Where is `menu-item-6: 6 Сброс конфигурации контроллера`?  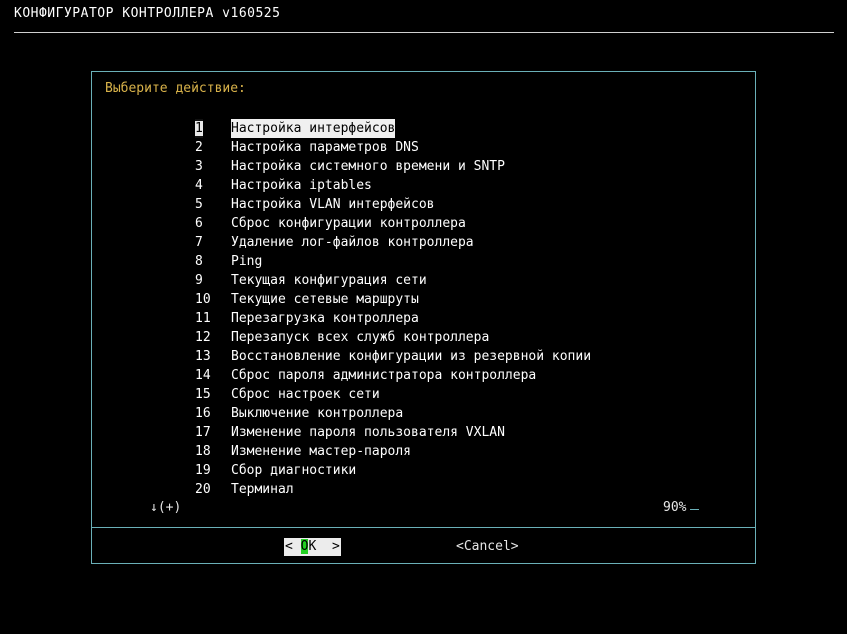 menu-item-6: 6 Сброс конфигурации контроллера is located at coordinates (423, 223).